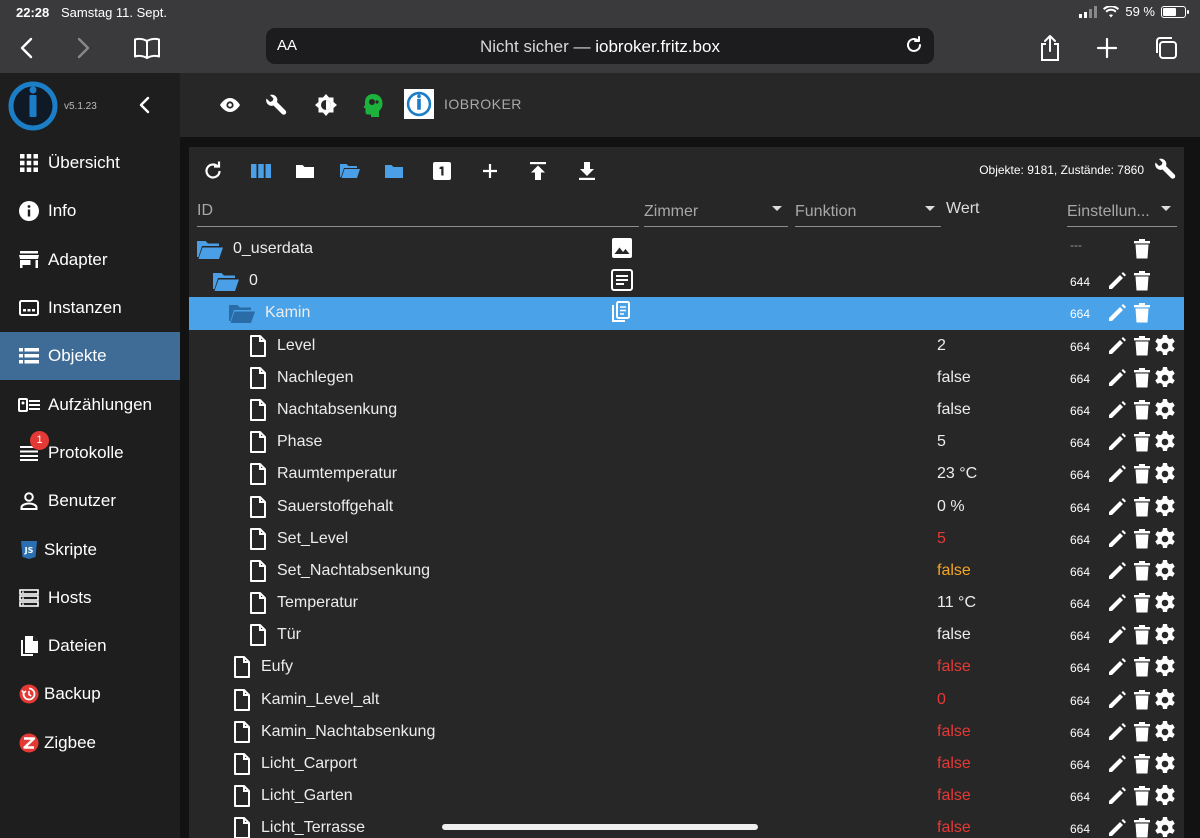 Image resolution: width=1200 pixels, height=838 pixels. I want to click on table-row: Level 2 664, so click(686, 346).